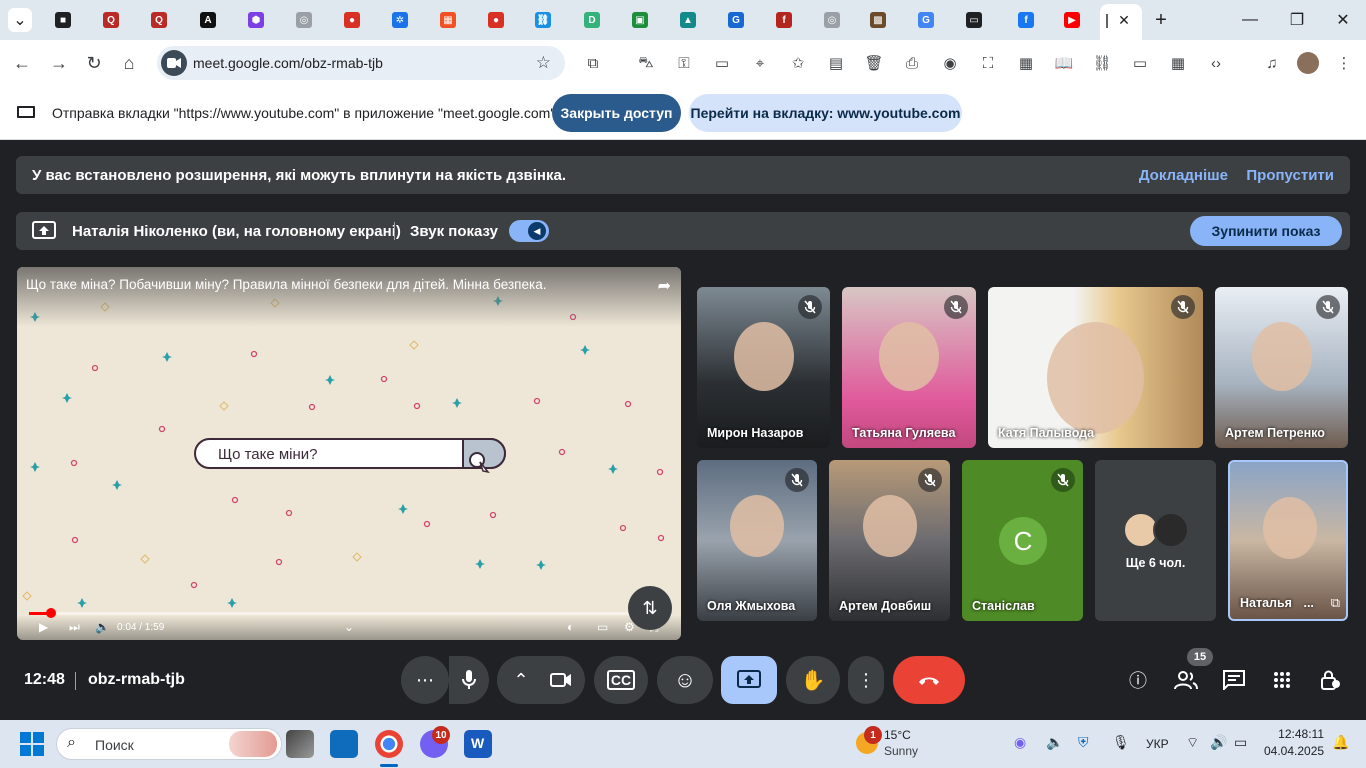 The height and width of the screenshot is (768, 1366). I want to click on media-control-icon: ♫, so click(1272, 63).